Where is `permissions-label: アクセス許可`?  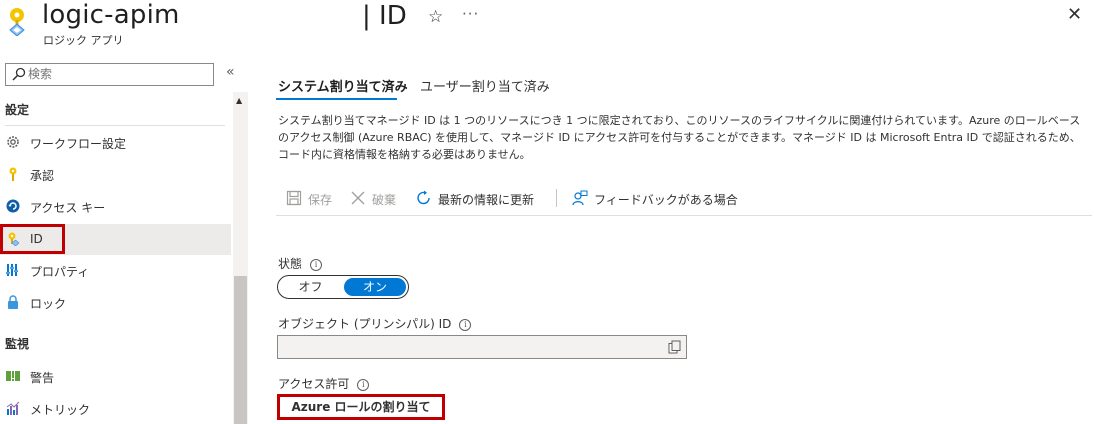 permissions-label: アクセス許可 is located at coordinates (314, 384).